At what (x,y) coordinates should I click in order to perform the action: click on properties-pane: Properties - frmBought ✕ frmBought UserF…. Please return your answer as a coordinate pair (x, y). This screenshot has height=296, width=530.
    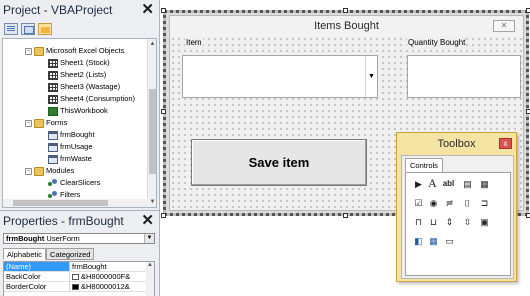
    Looking at the image, I should click on (80, 253).